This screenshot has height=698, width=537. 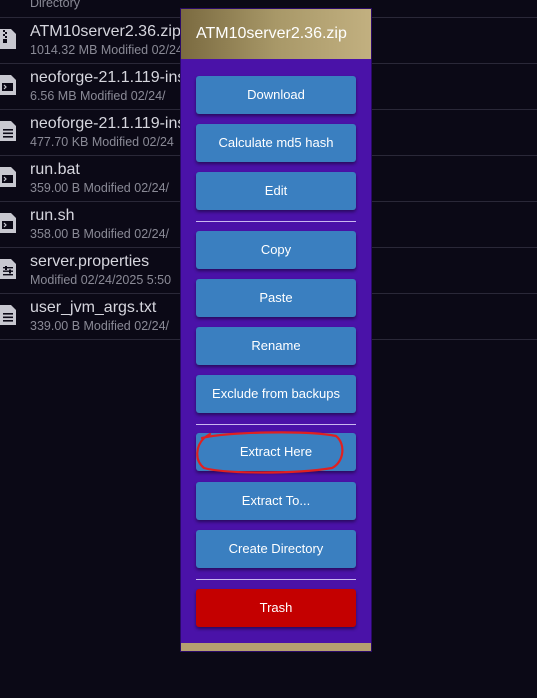 I want to click on create-directory-button: Create Directory, so click(x=276, y=549).